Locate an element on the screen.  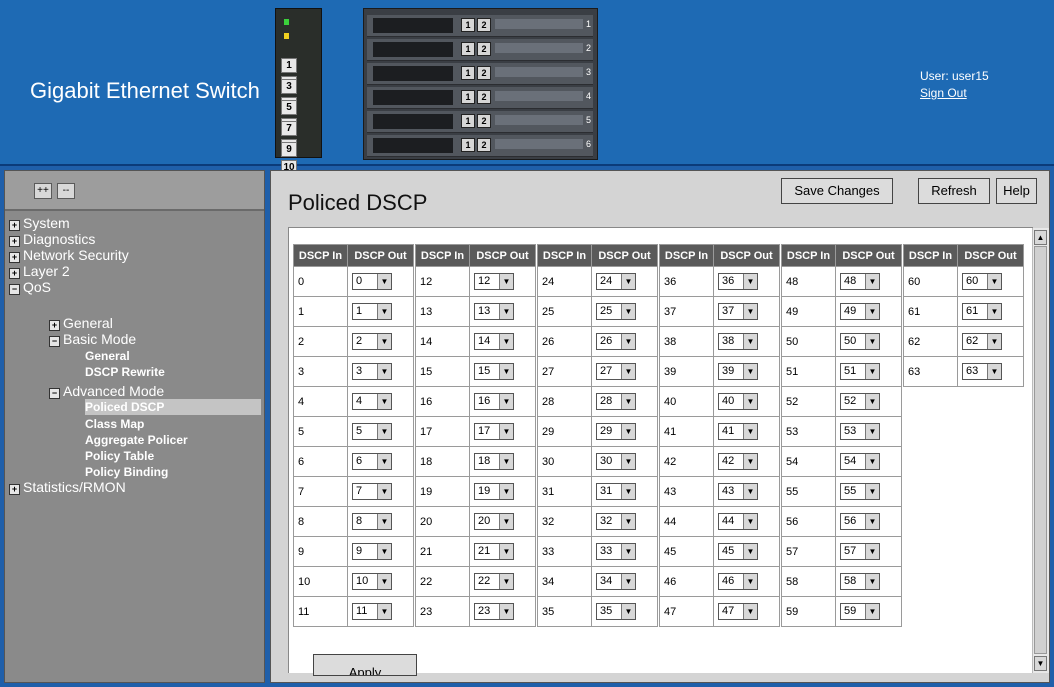
dscp-out-select: 21 ▼ is located at coordinates (494, 551).